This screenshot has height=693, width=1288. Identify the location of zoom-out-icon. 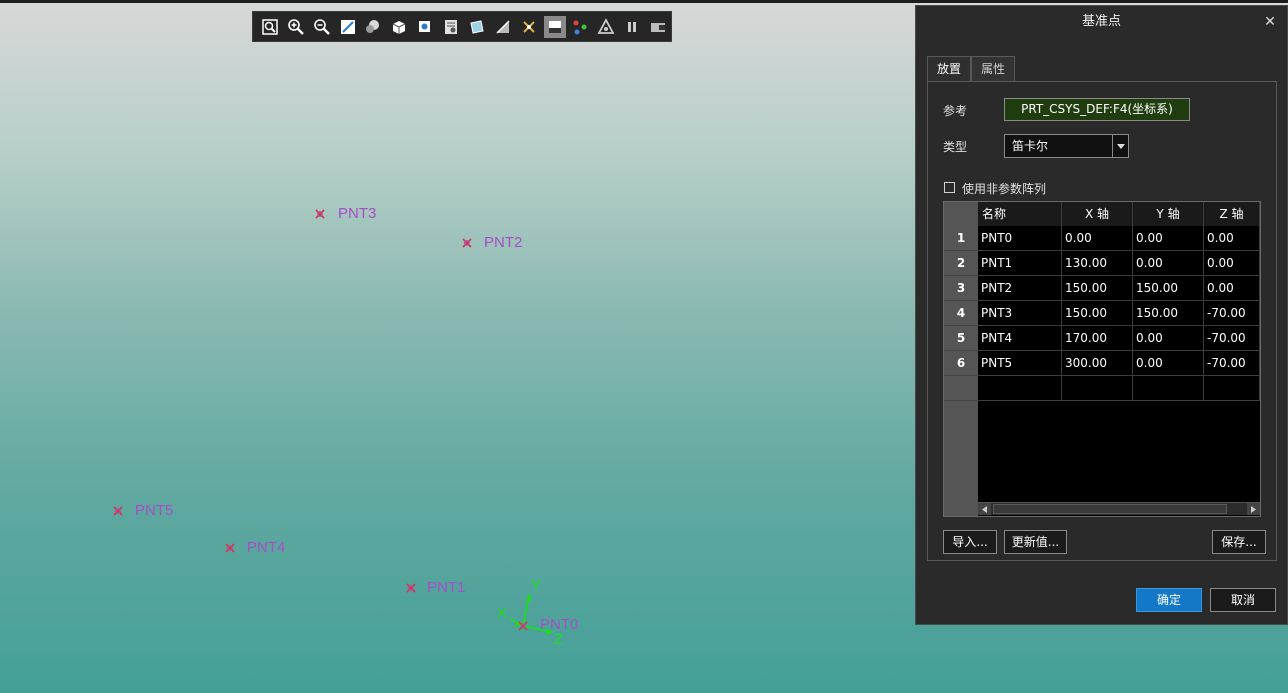
(322, 27).